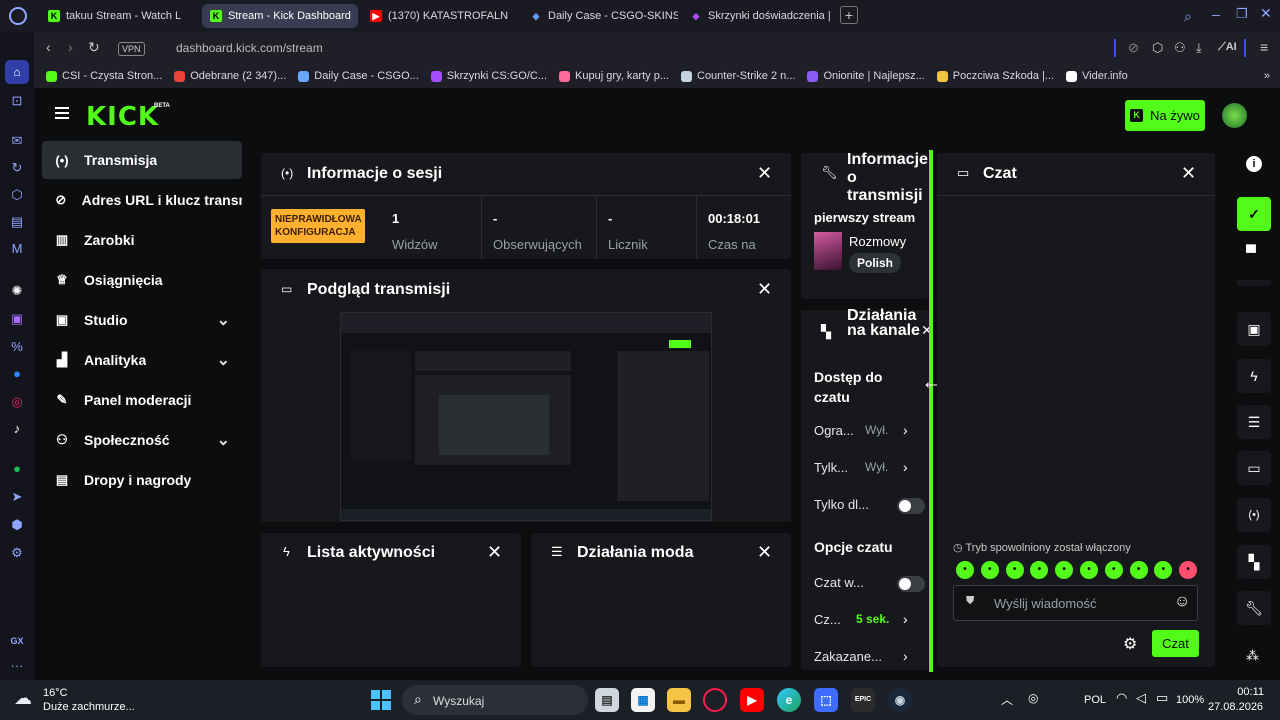 The width and height of the screenshot is (1280, 720). What do you see at coordinates (1227, 47) in the screenshot?
I see `ai-button: ⟋AI` at bounding box center [1227, 47].